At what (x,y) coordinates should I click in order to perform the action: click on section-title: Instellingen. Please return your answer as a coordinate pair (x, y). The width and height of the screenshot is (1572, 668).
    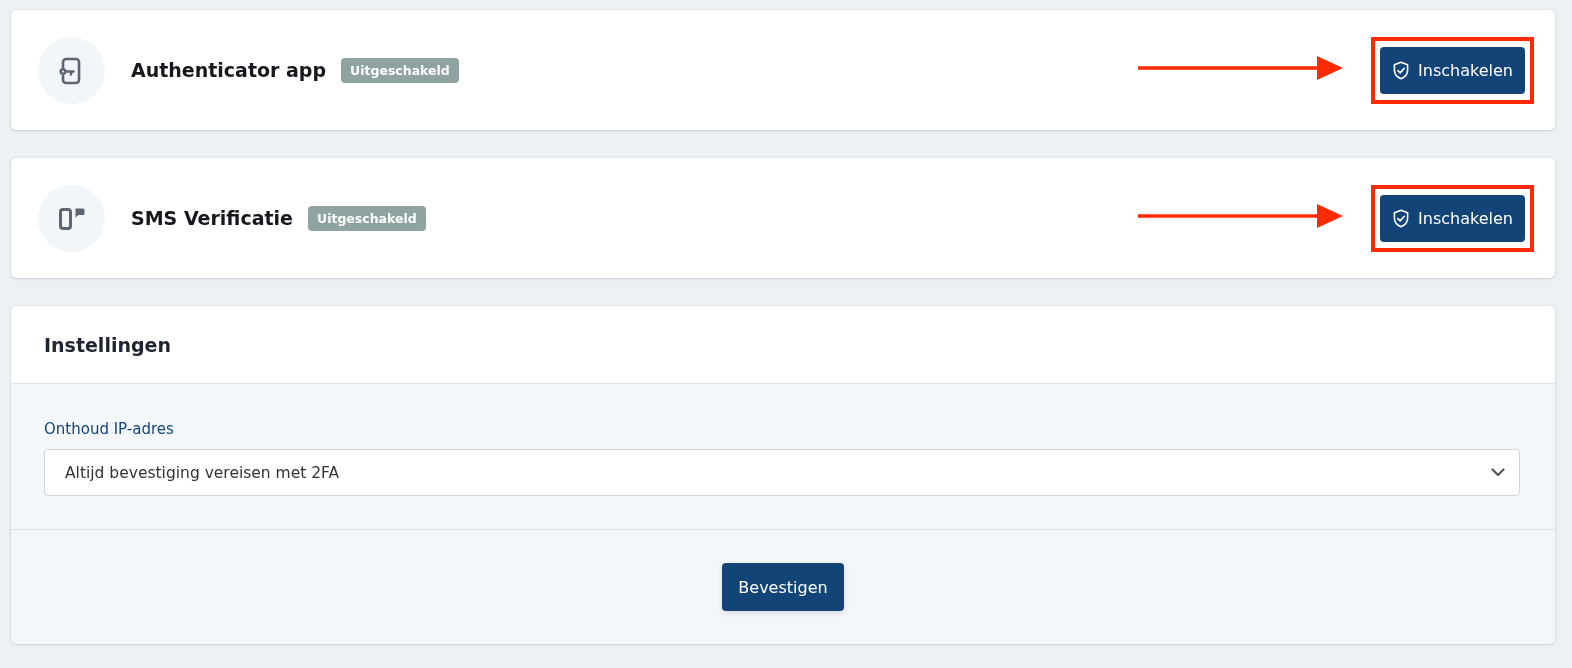
    Looking at the image, I should click on (107, 344).